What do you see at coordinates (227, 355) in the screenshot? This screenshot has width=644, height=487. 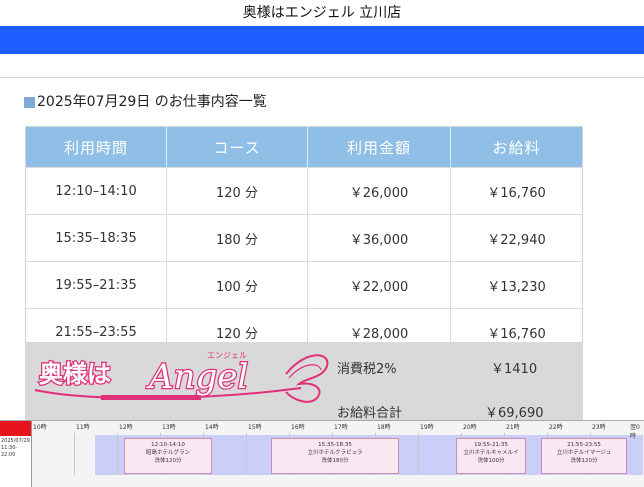 I see `logo-small-text: エンジェル` at bounding box center [227, 355].